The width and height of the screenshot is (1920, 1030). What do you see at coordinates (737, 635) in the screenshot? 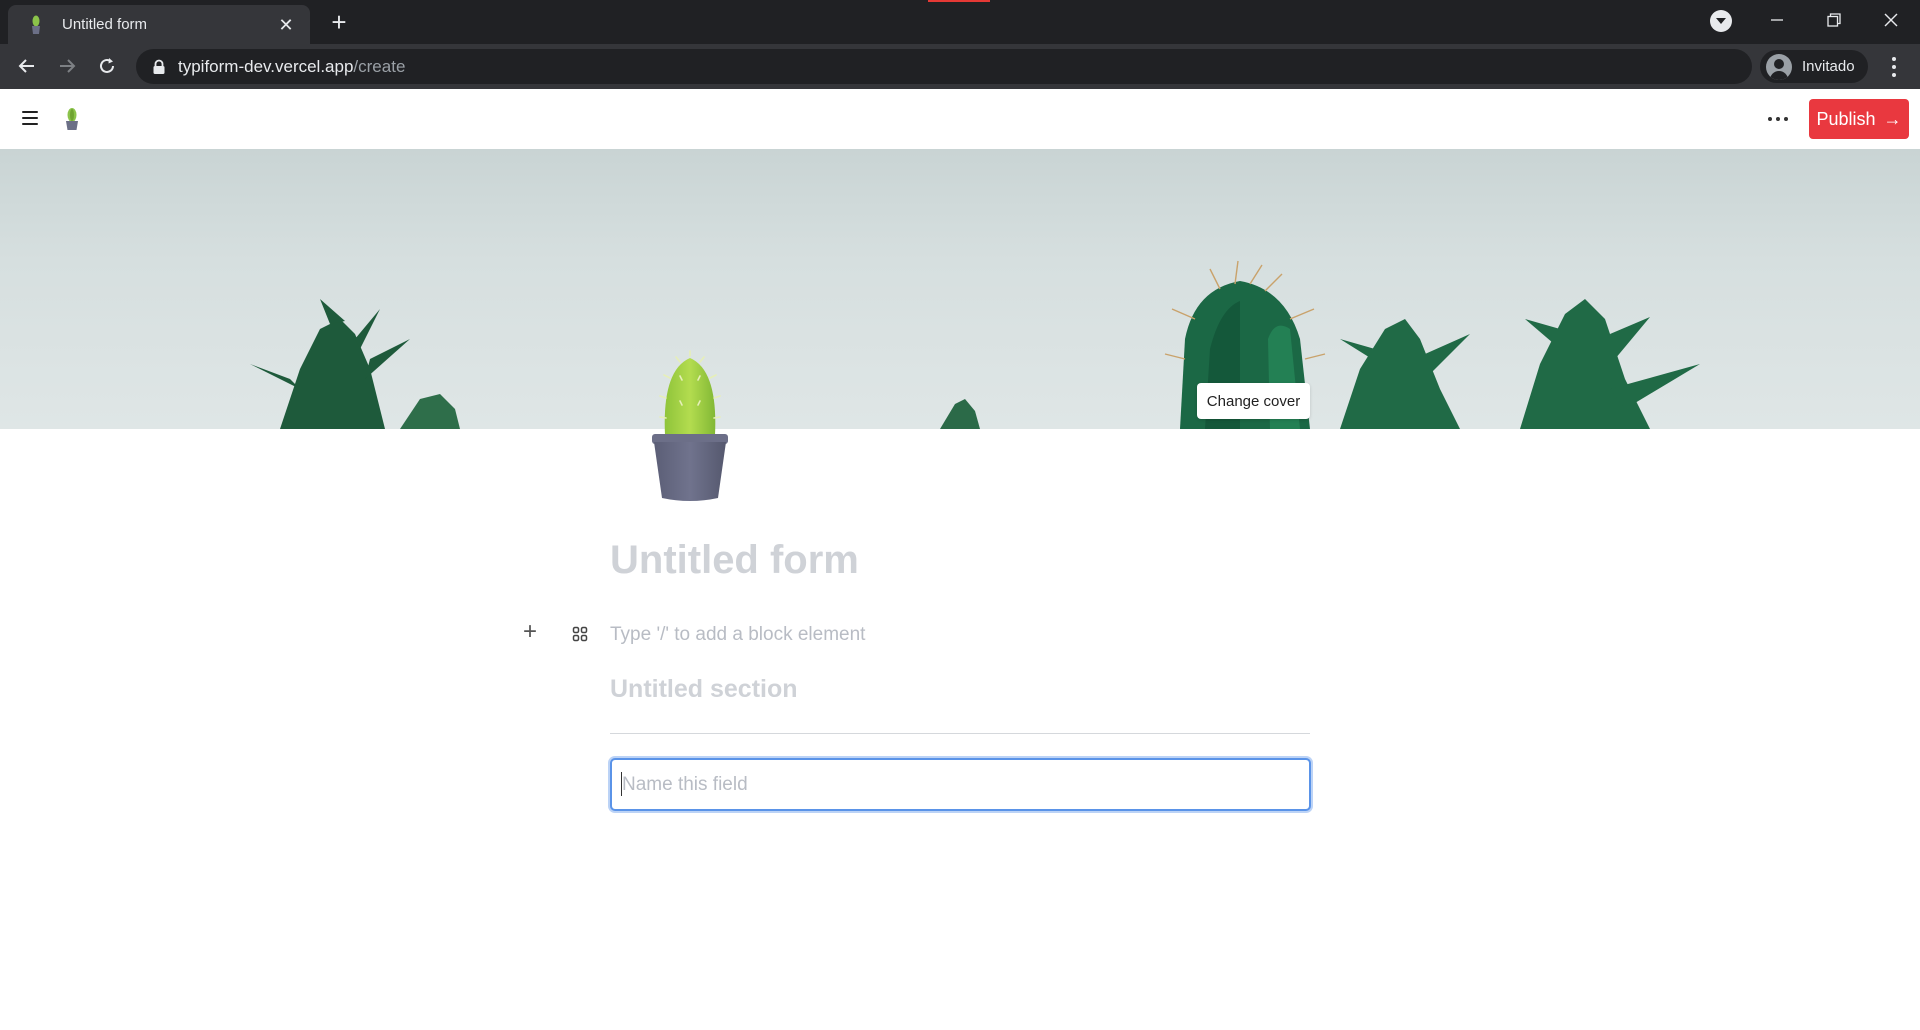
I see `block-placeholder: Type '/' to add a block element` at bounding box center [737, 635].